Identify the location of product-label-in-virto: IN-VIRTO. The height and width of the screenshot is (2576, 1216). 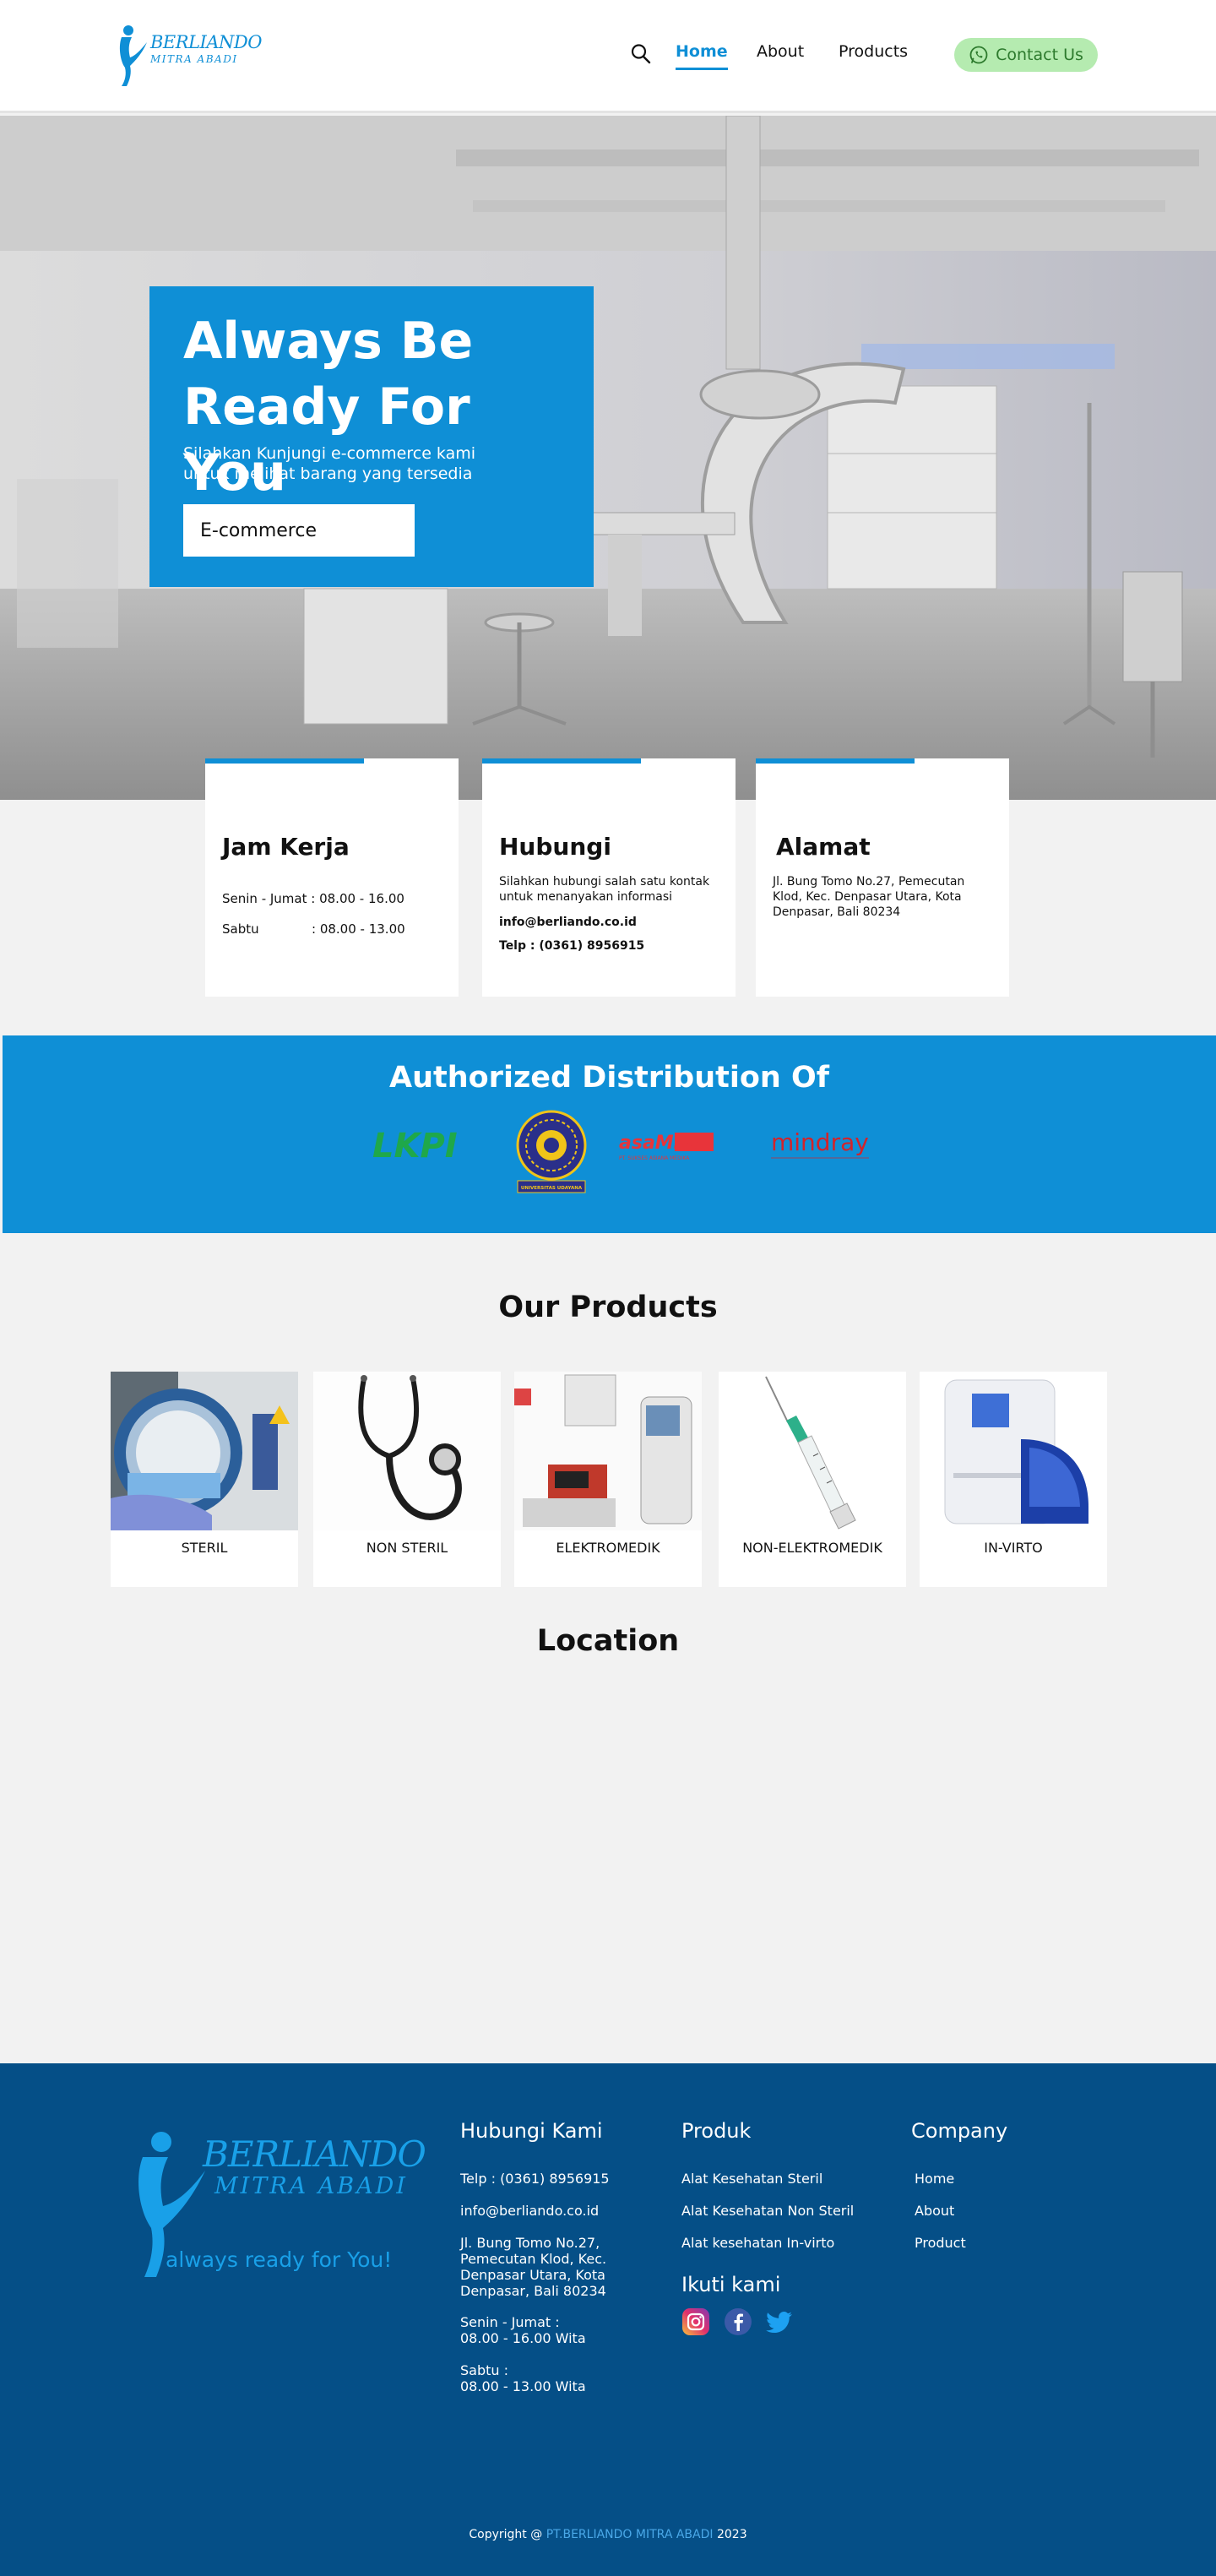
(1013, 1548).